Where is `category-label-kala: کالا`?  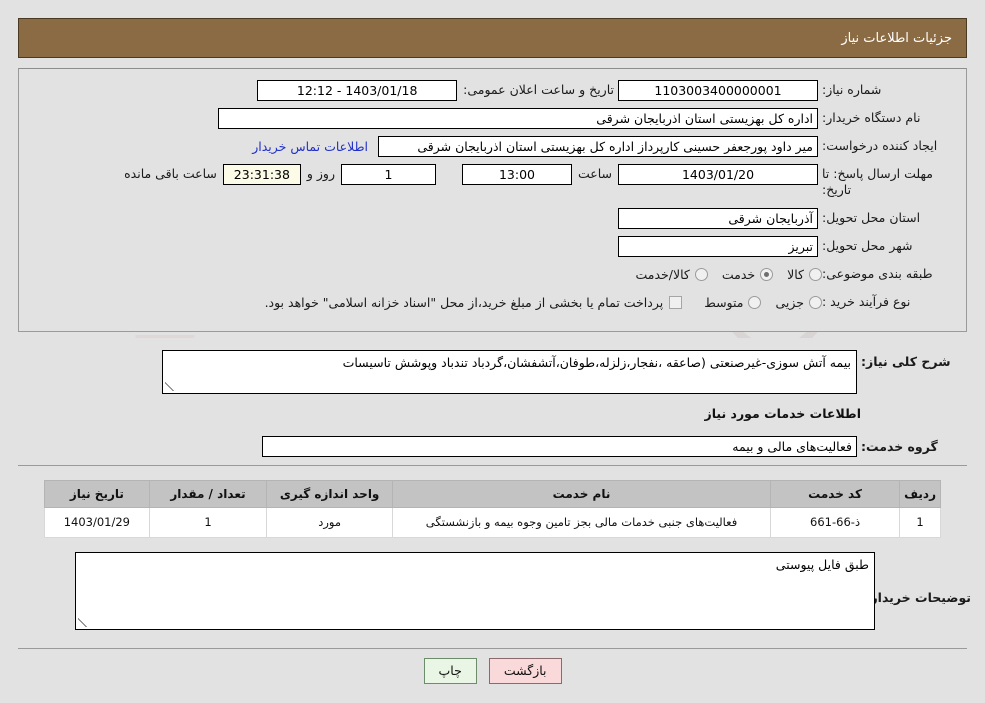
category-label-kala: کالا is located at coordinates (795, 274).